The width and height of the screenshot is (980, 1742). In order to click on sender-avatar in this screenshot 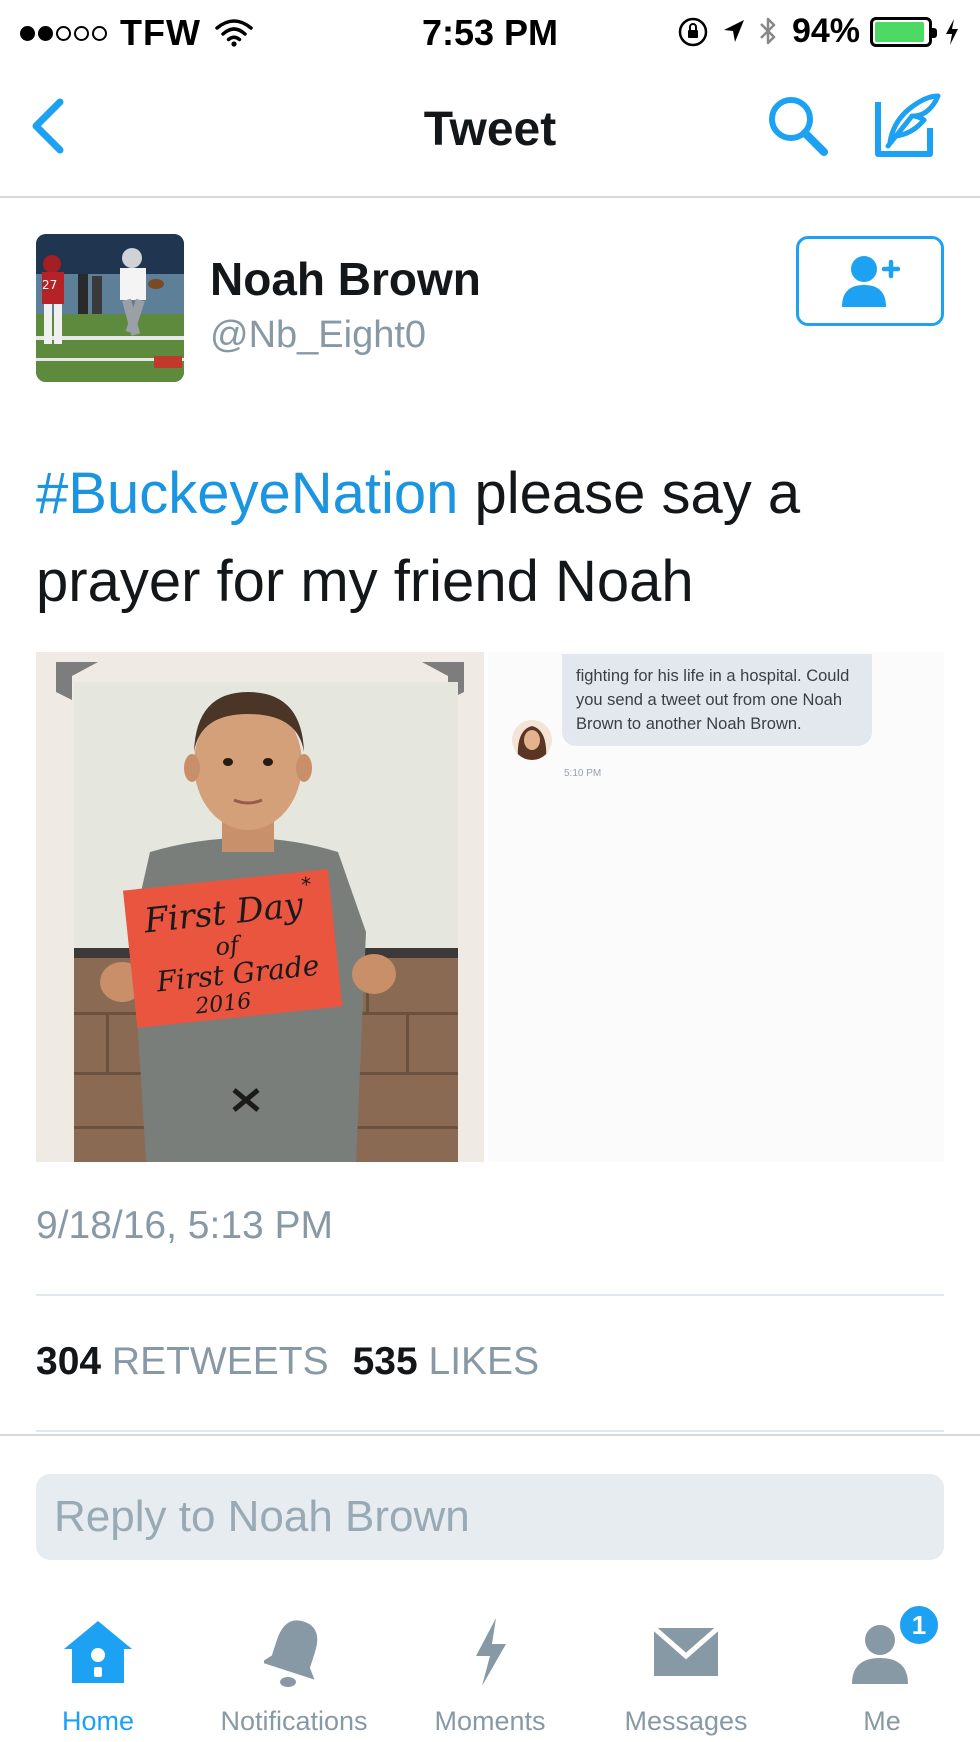, I will do `click(532, 740)`.